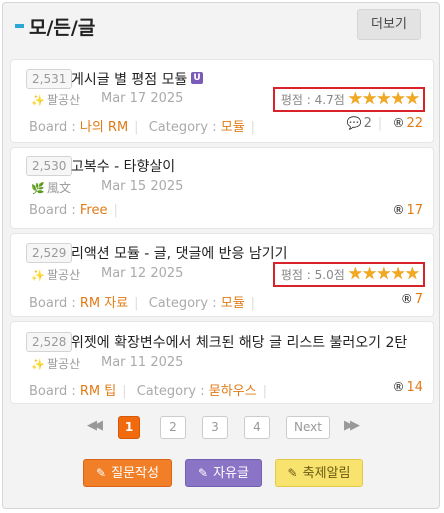 This screenshot has width=444, height=513. What do you see at coordinates (354, 123) in the screenshot?
I see `comment-icon: 💬` at bounding box center [354, 123].